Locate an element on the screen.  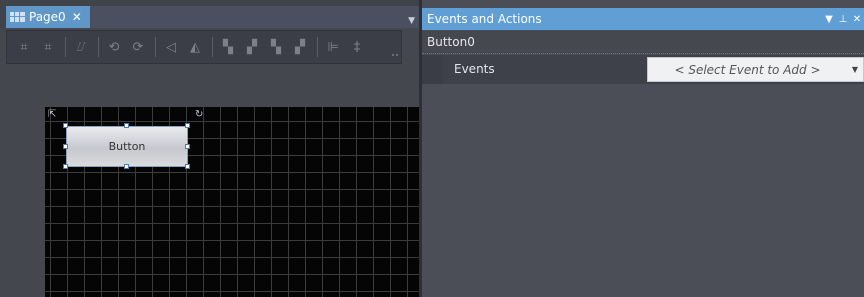
bring-to-front-icon: ▚ is located at coordinates (228, 47).